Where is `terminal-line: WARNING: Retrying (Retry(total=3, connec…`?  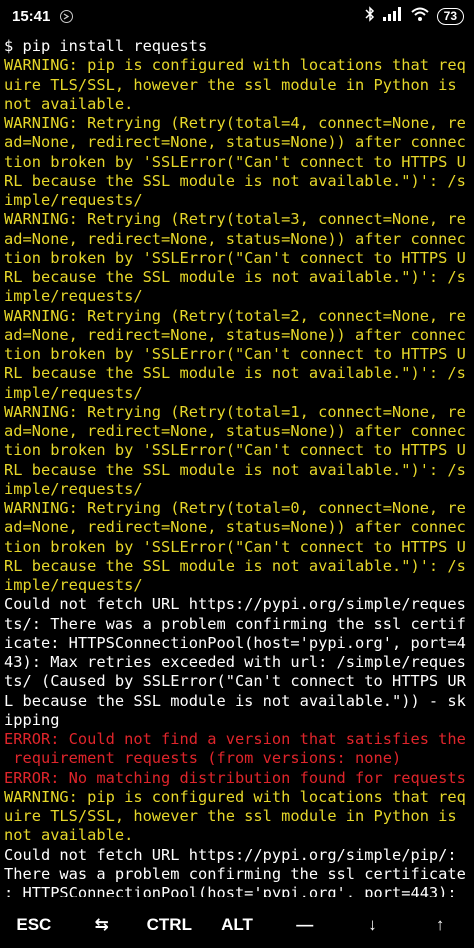 terminal-line: WARNING: Retrying (Retry(total=3, connec… is located at coordinates (235, 219).